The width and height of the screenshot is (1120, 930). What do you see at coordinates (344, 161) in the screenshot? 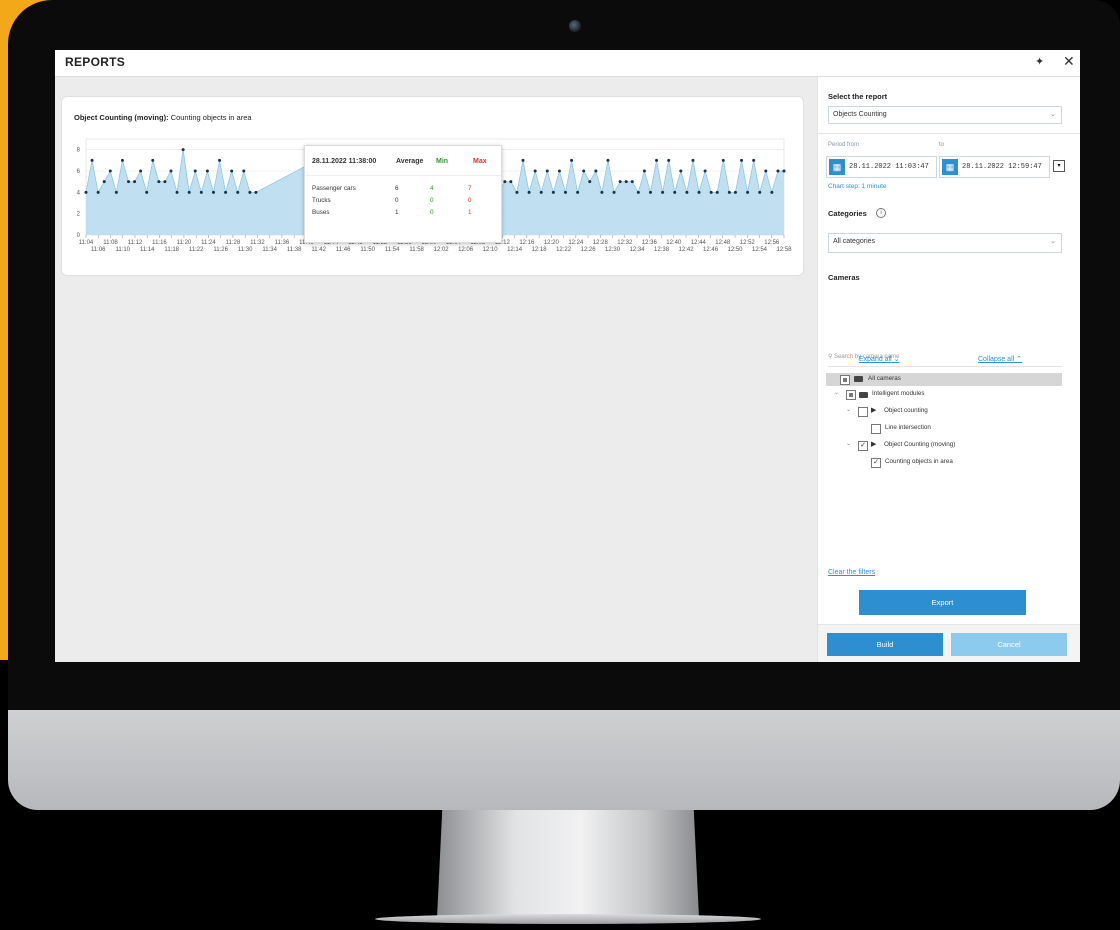
I see `tooltip-title: 28.11.2022 11:38:00` at bounding box center [344, 161].